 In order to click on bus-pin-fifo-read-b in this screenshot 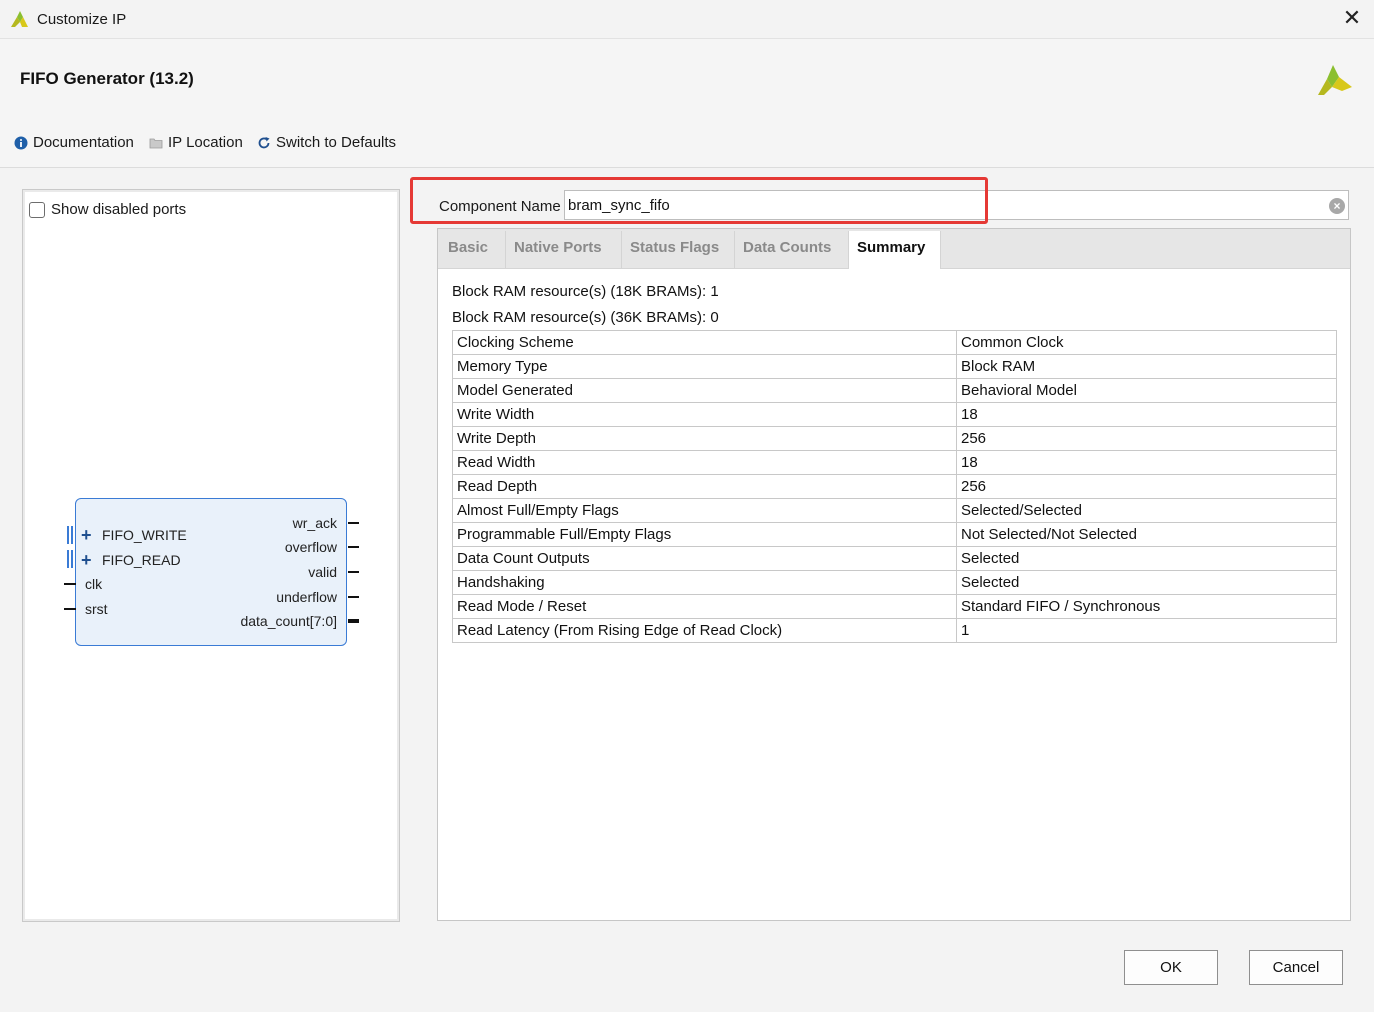, I will do `click(72, 559)`.